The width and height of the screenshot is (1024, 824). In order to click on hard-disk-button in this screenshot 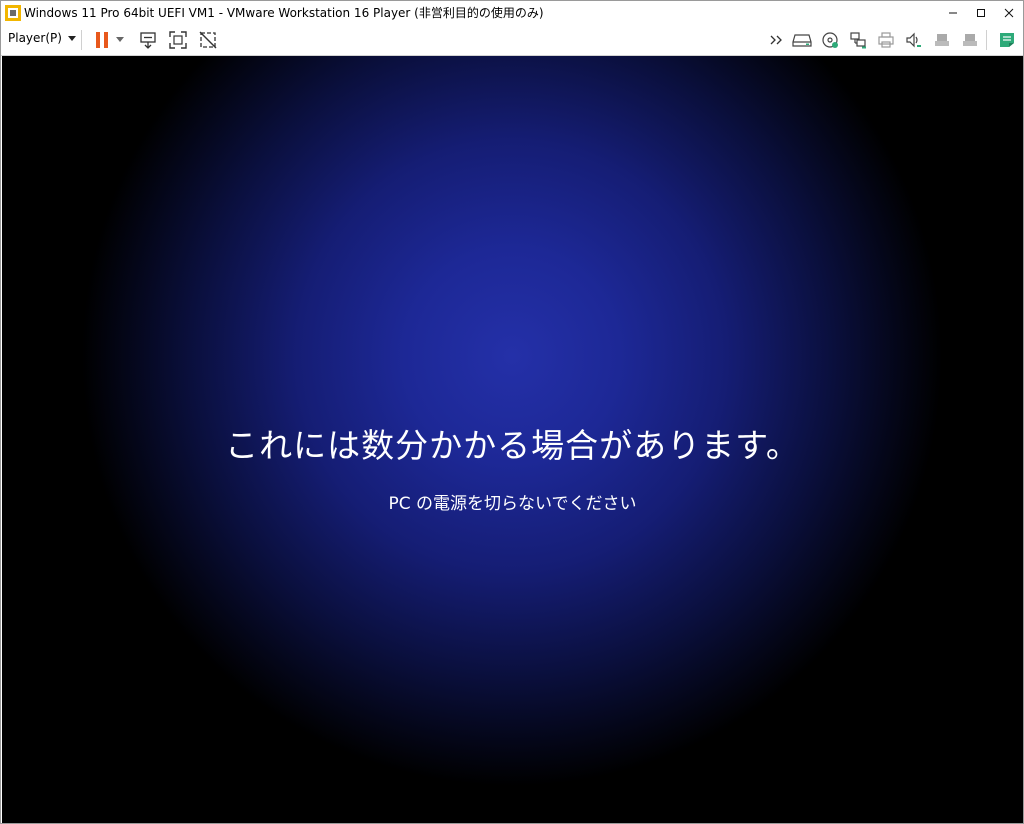, I will do `click(802, 40)`.